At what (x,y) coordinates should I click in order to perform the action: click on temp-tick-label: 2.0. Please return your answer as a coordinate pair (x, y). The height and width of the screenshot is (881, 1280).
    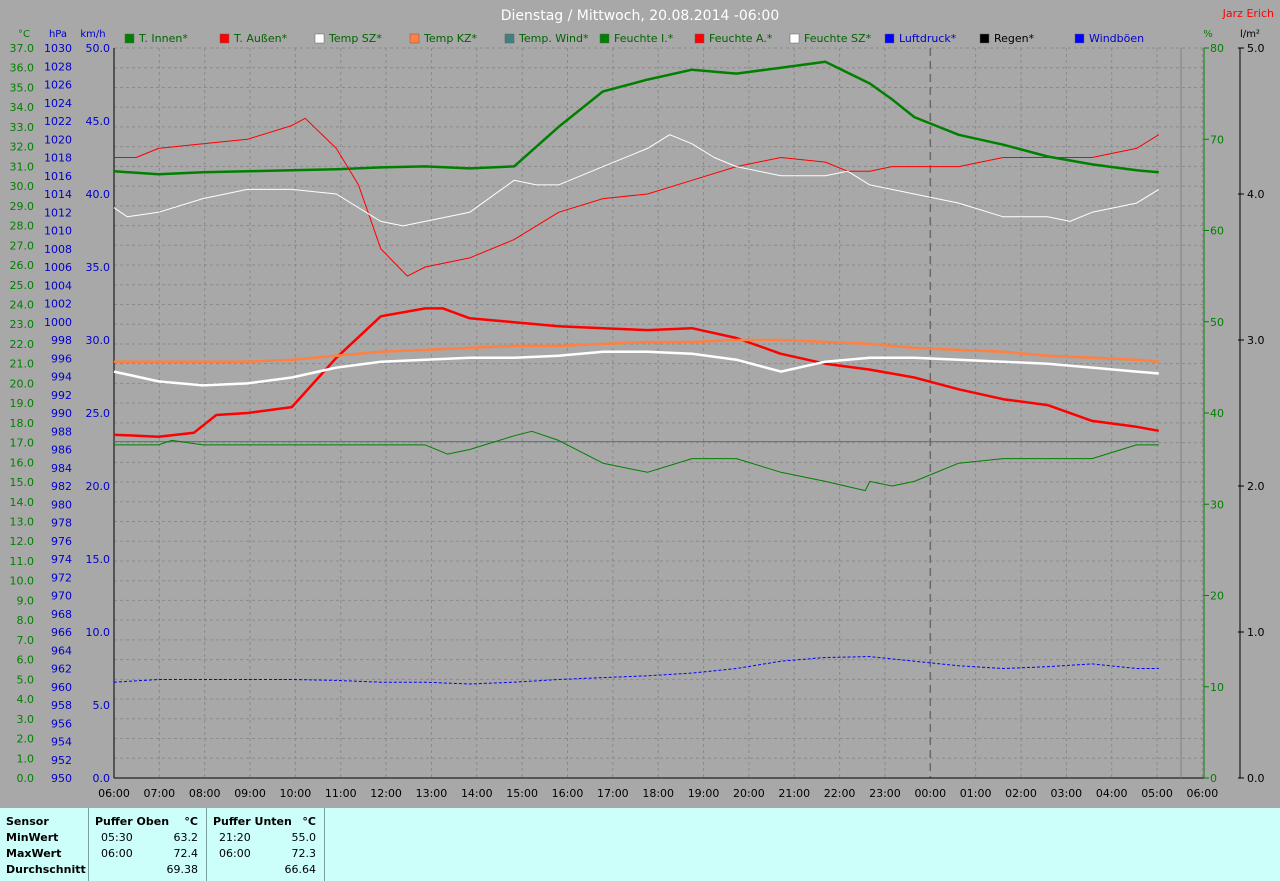
    Looking at the image, I should click on (26, 739).